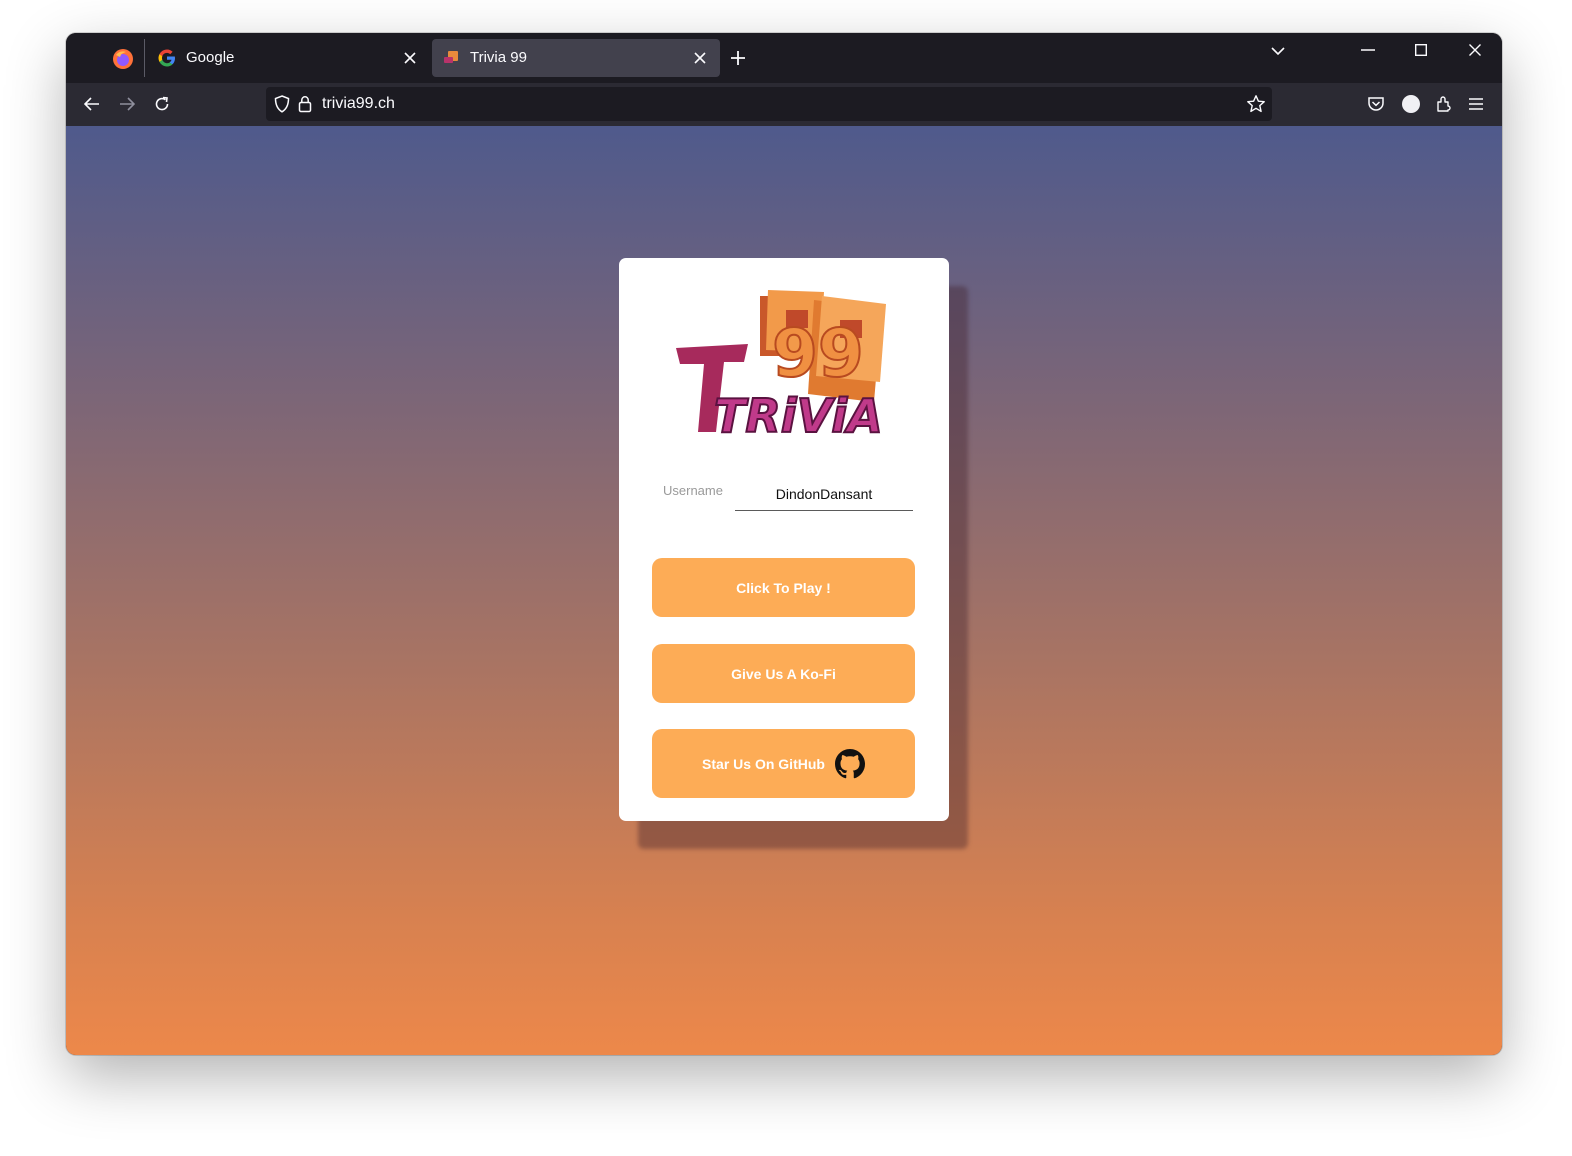  I want to click on firefox-icon, so click(123, 59).